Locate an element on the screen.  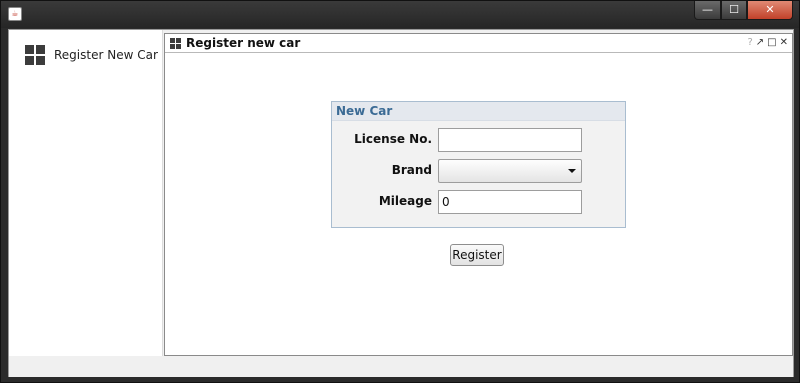
minimize-button: — is located at coordinates (707, 10).